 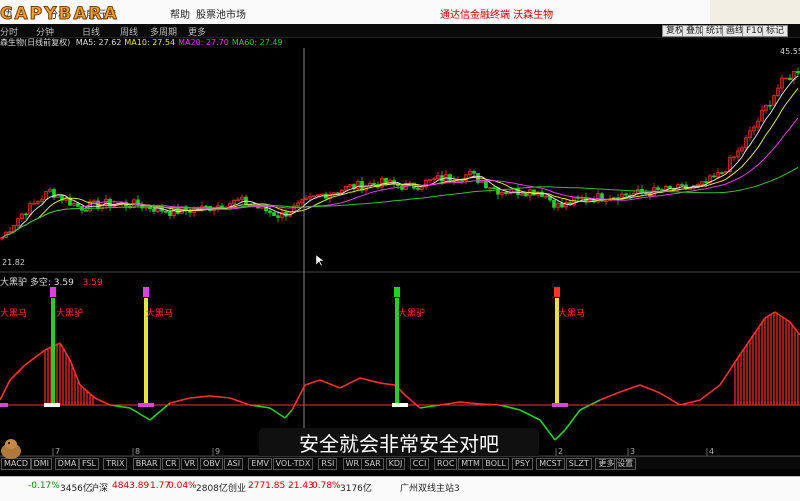 What do you see at coordinates (131, 486) in the screenshot?
I see `status-item-3: 4843.89` at bounding box center [131, 486].